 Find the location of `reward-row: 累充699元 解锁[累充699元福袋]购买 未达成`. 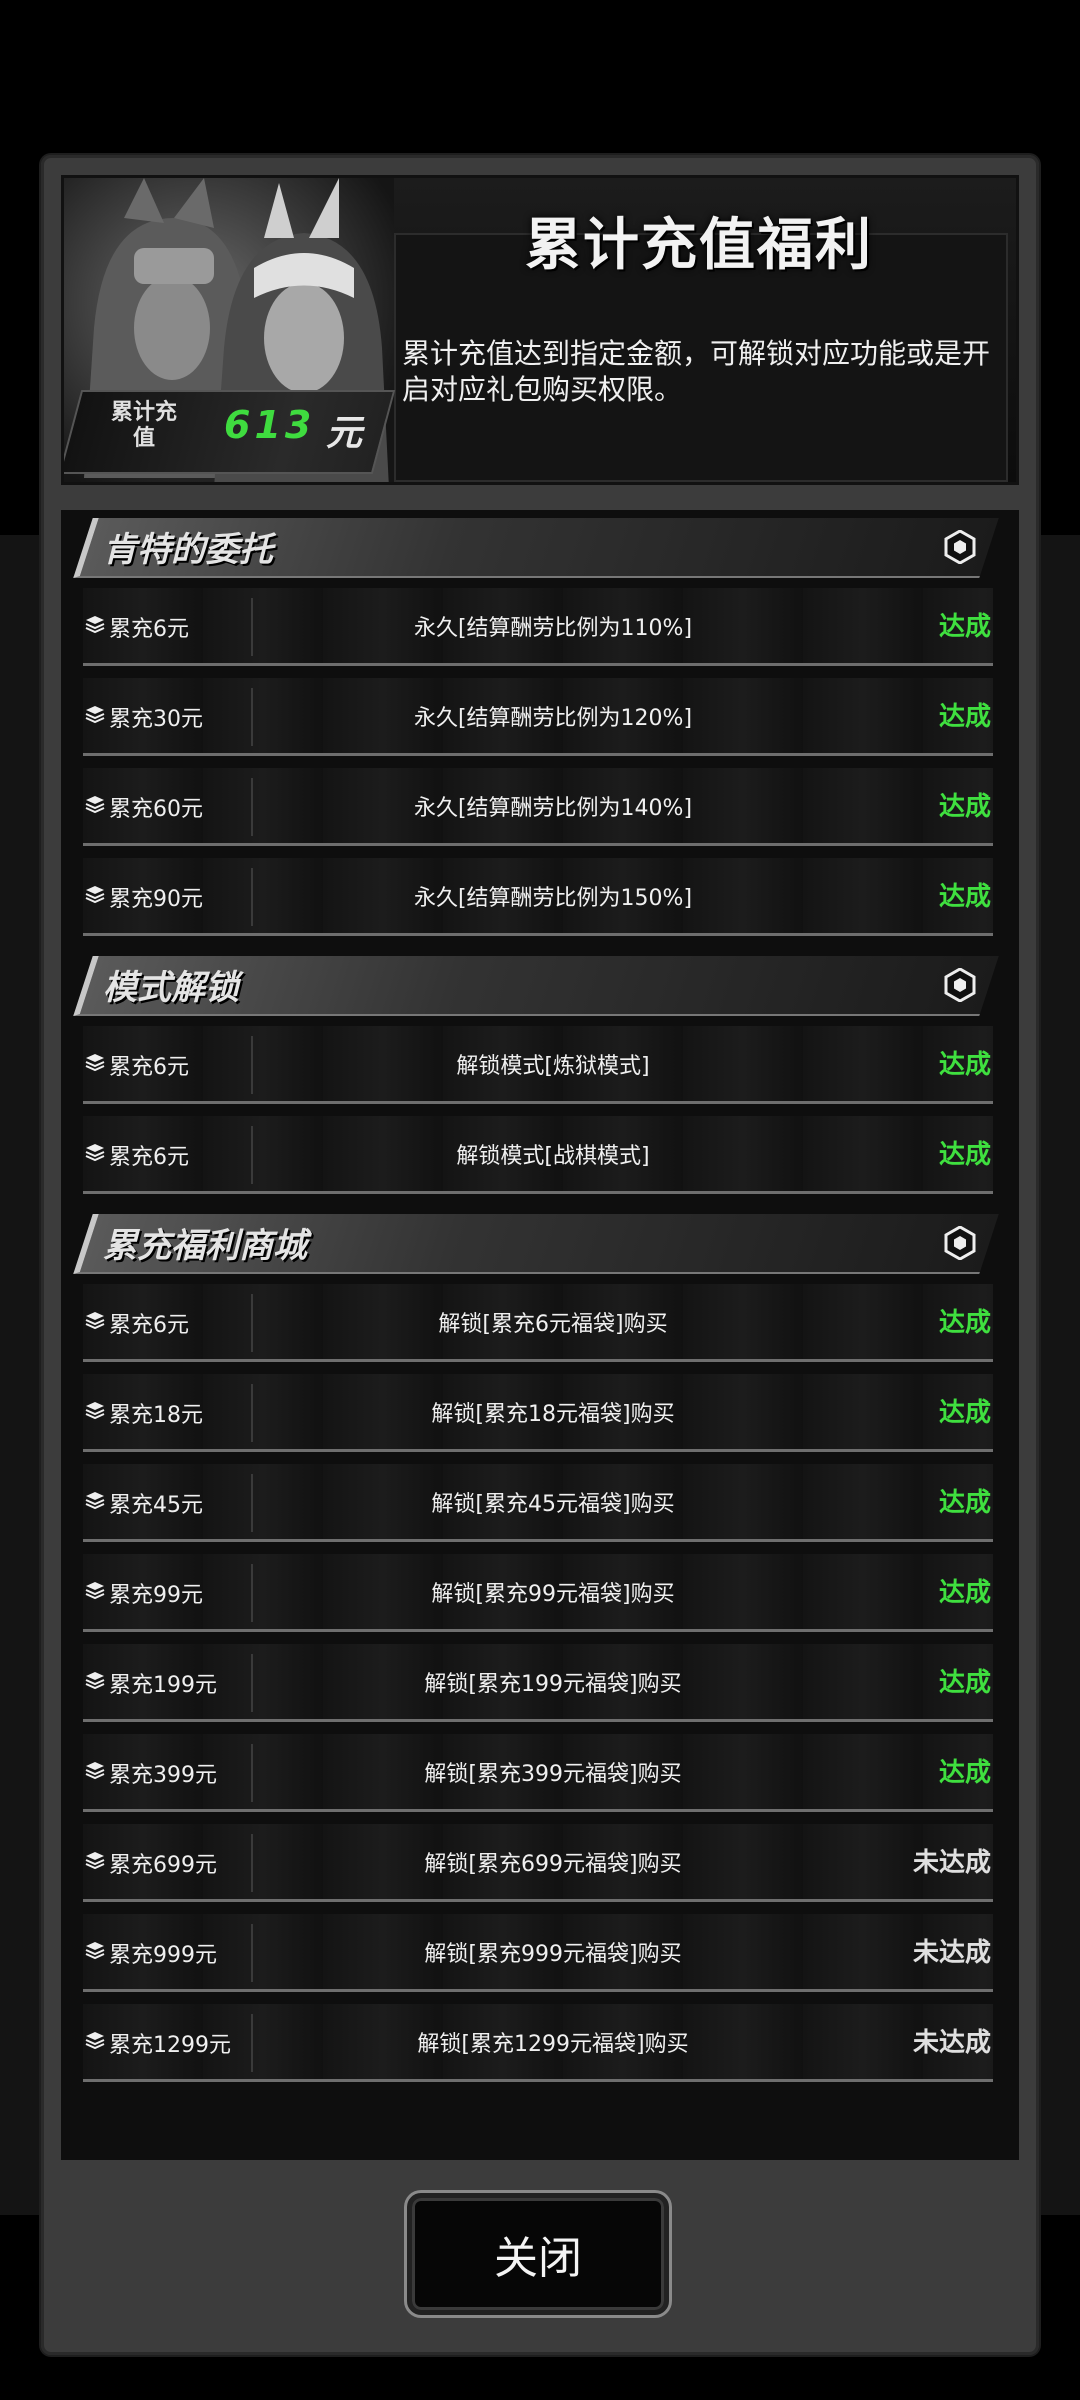

reward-row: 累充699元 解锁[累充699元福袋]购买 未达成 is located at coordinates (538, 1863).